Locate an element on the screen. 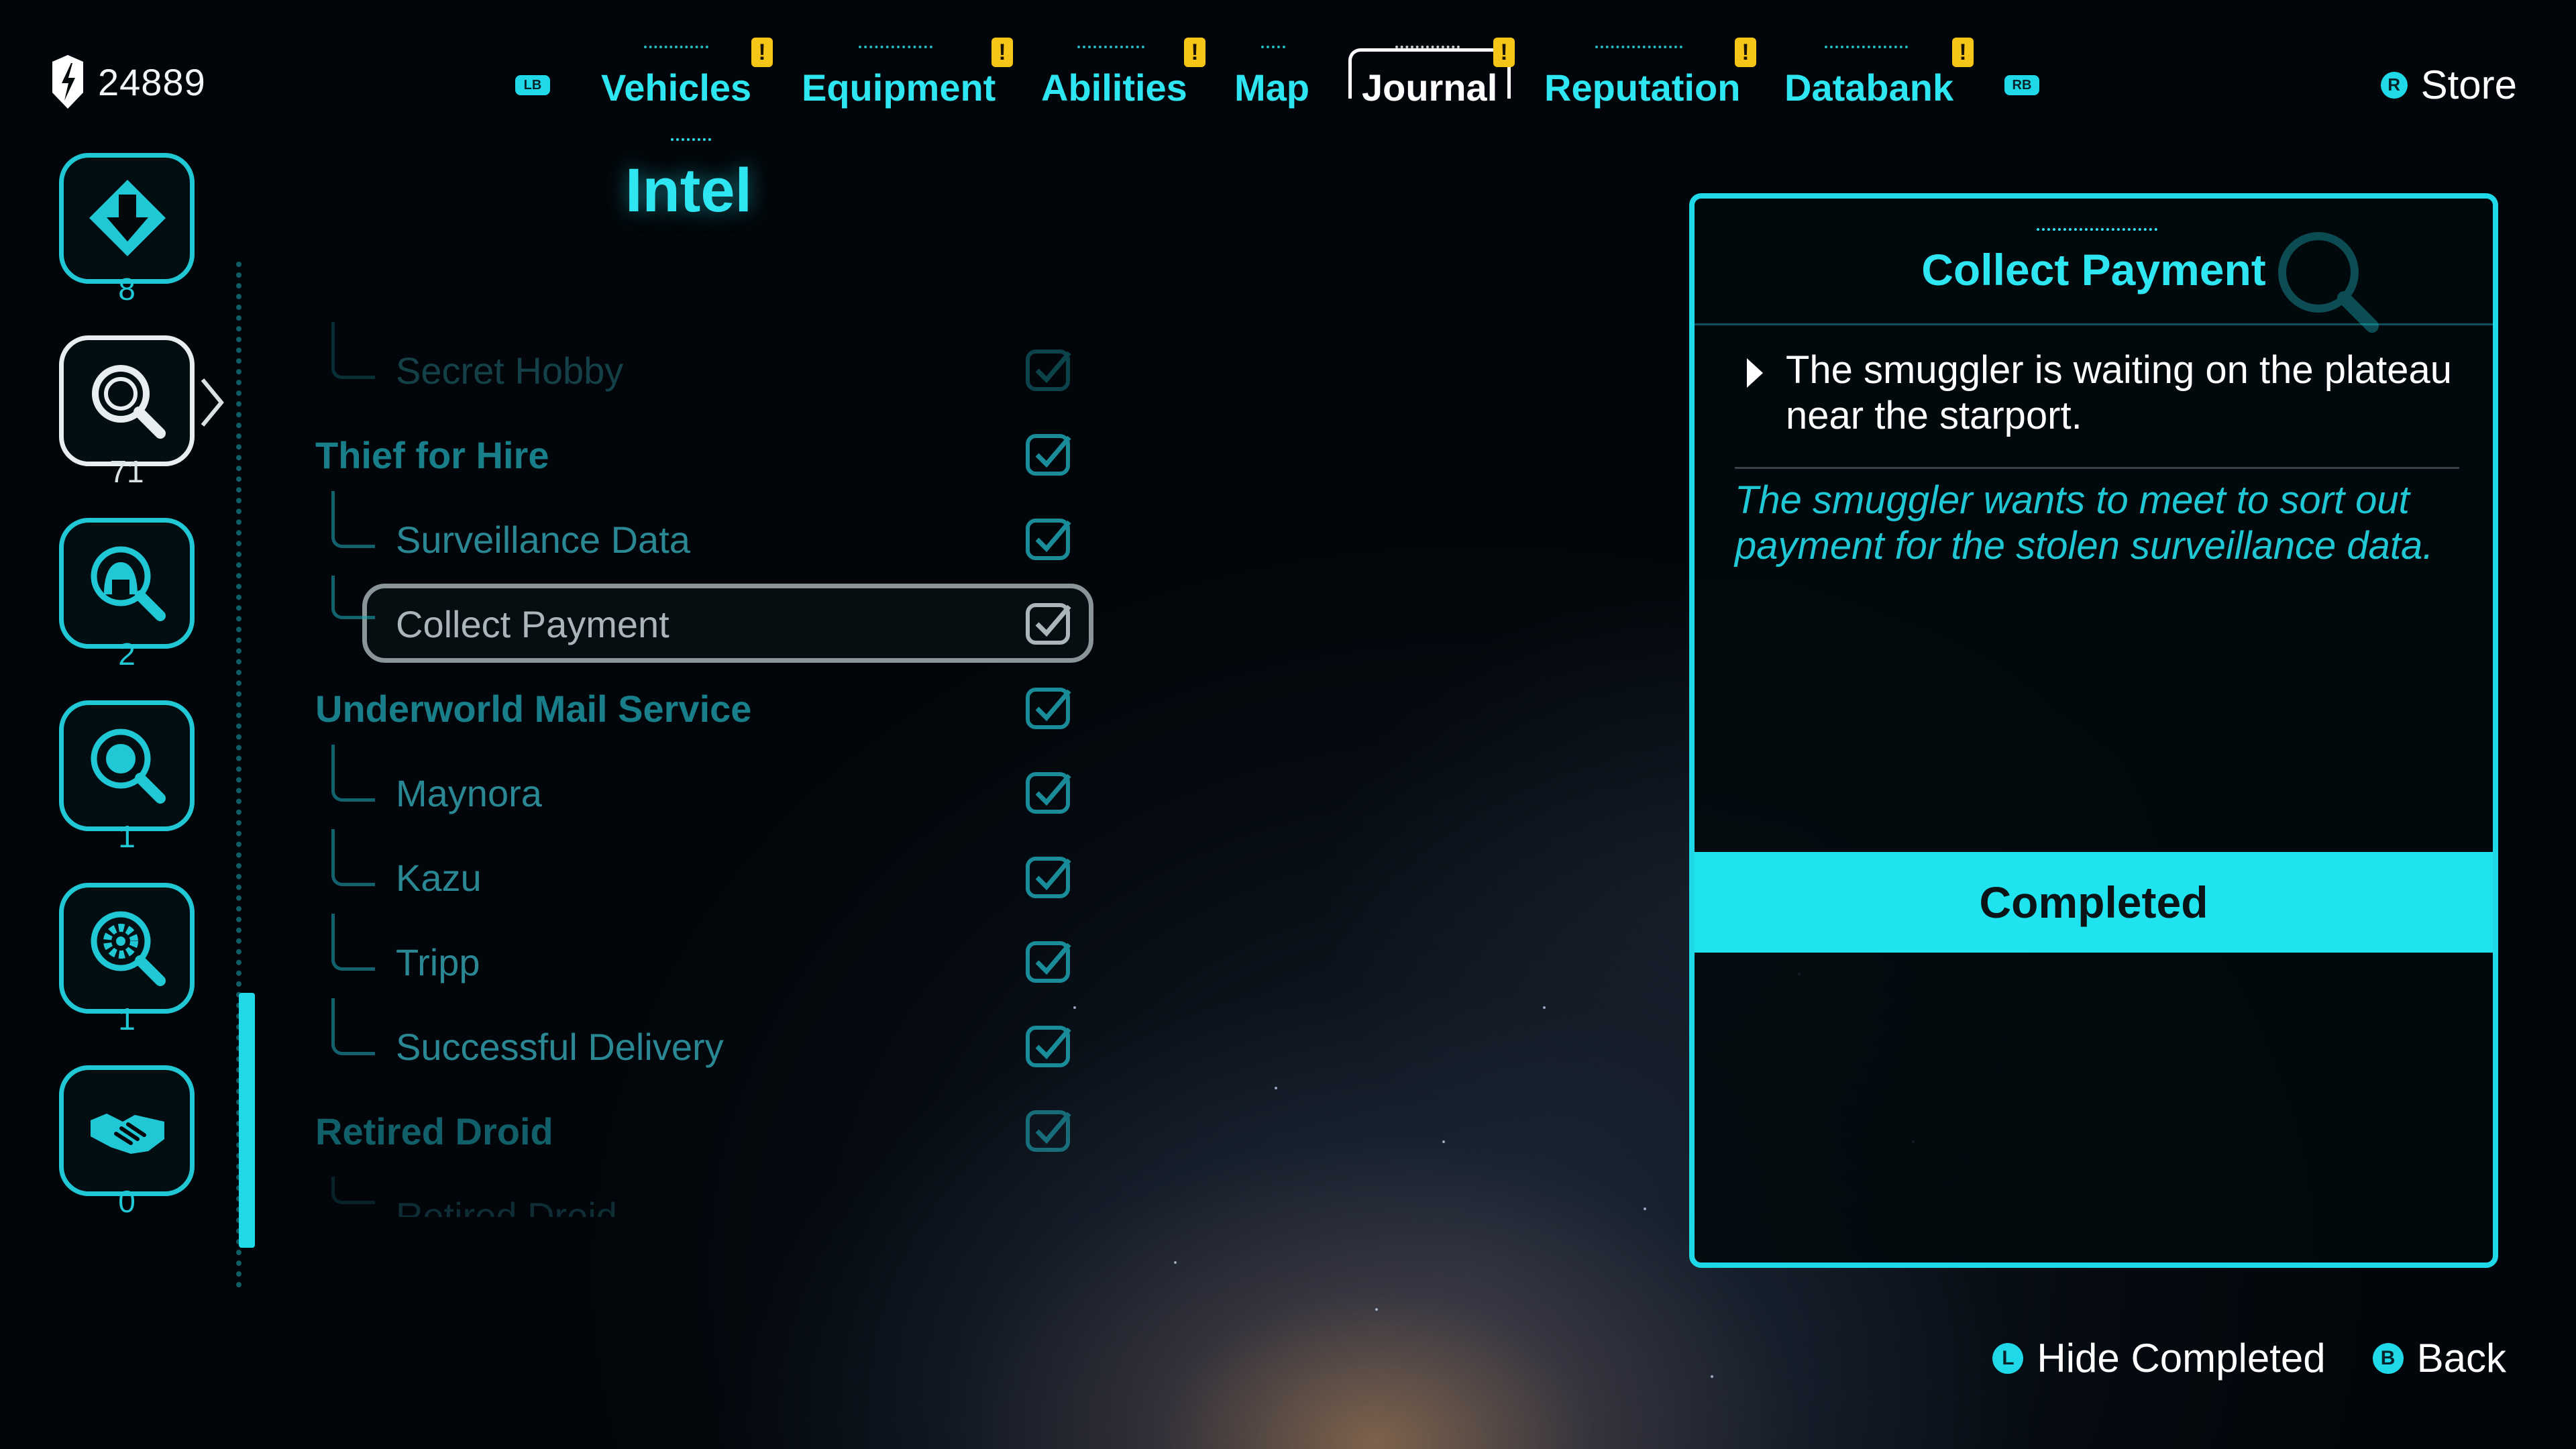  hide-completed-button: L Hide Completed is located at coordinates (2159, 1358).